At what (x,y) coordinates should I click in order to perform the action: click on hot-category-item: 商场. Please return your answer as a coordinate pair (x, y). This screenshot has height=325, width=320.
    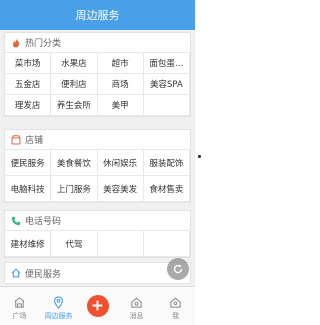
    Looking at the image, I should click on (120, 84).